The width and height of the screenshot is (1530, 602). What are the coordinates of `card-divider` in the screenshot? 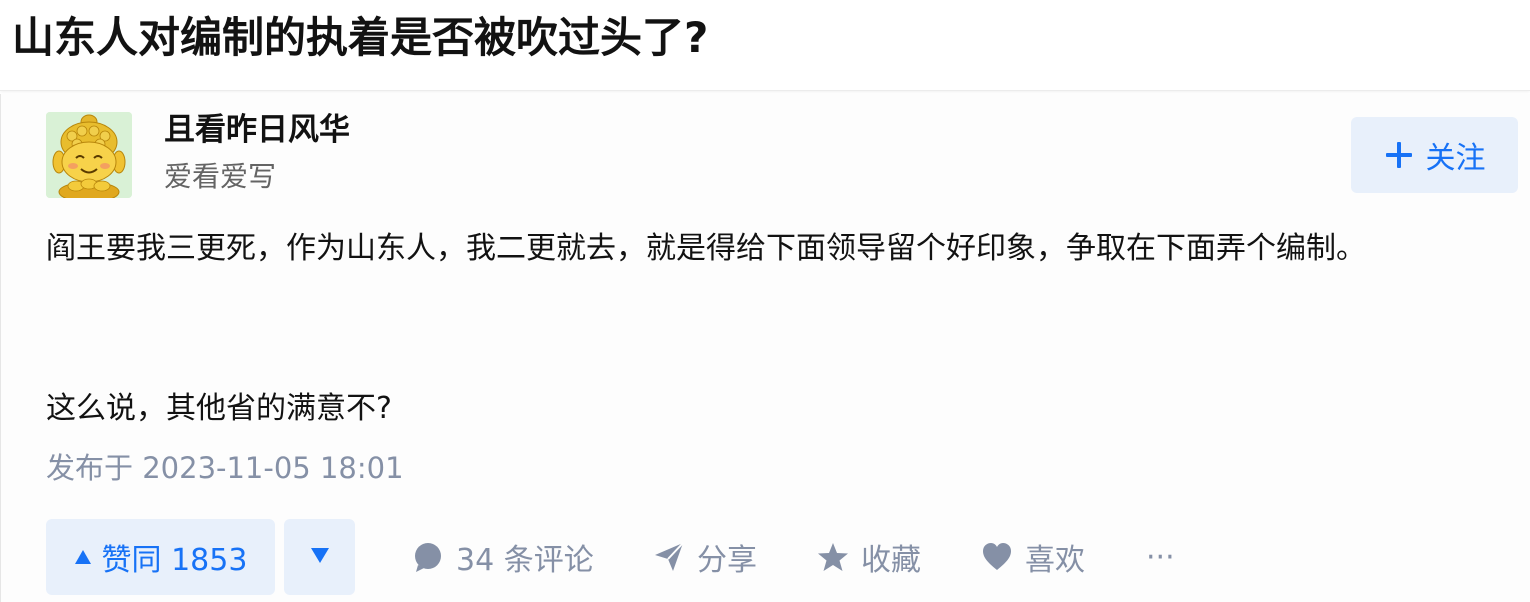 It's located at (0, 348).